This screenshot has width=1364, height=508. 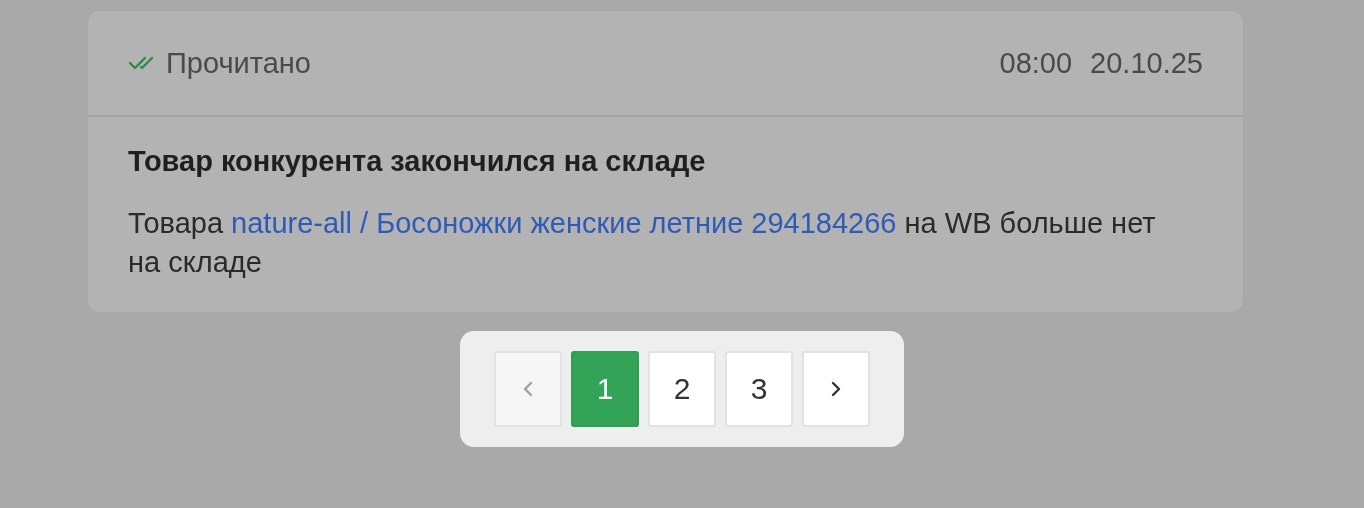 What do you see at coordinates (642, 243) in the screenshot?
I see `notification-message: Товара nature-all / Босоножки женские летние 294184266 на WB больше нет на складе` at bounding box center [642, 243].